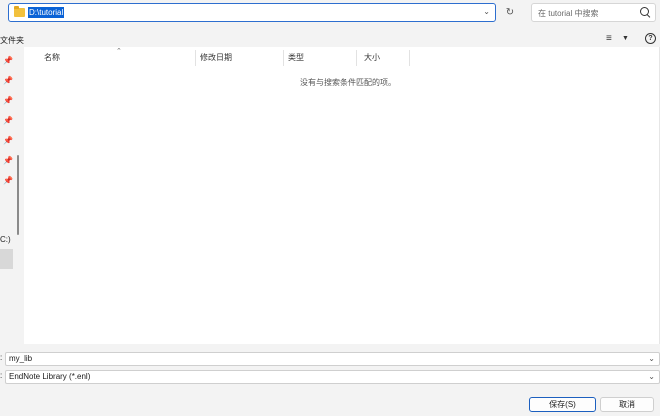 This screenshot has height=416, width=660. What do you see at coordinates (1, 375) in the screenshot?
I see `filetype-label: :` at bounding box center [1, 375].